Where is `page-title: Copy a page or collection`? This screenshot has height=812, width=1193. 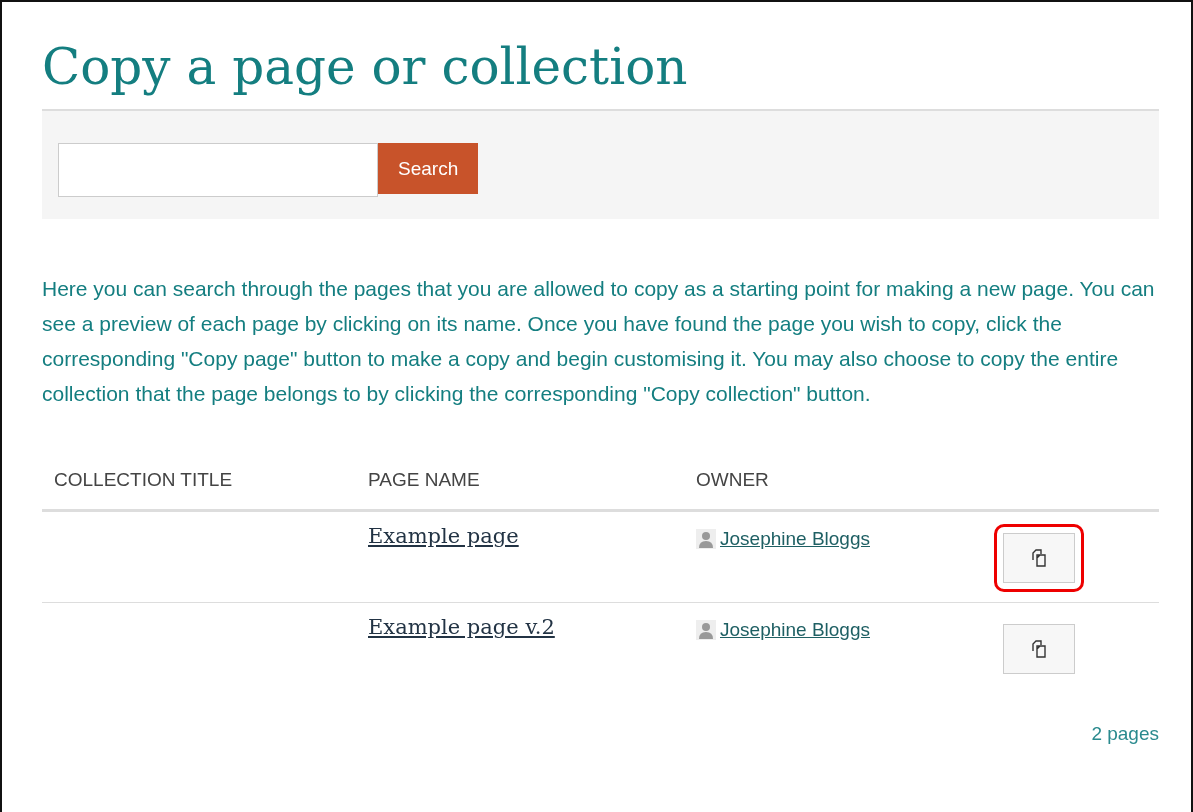 page-title: Copy a page or collection is located at coordinates (365, 67).